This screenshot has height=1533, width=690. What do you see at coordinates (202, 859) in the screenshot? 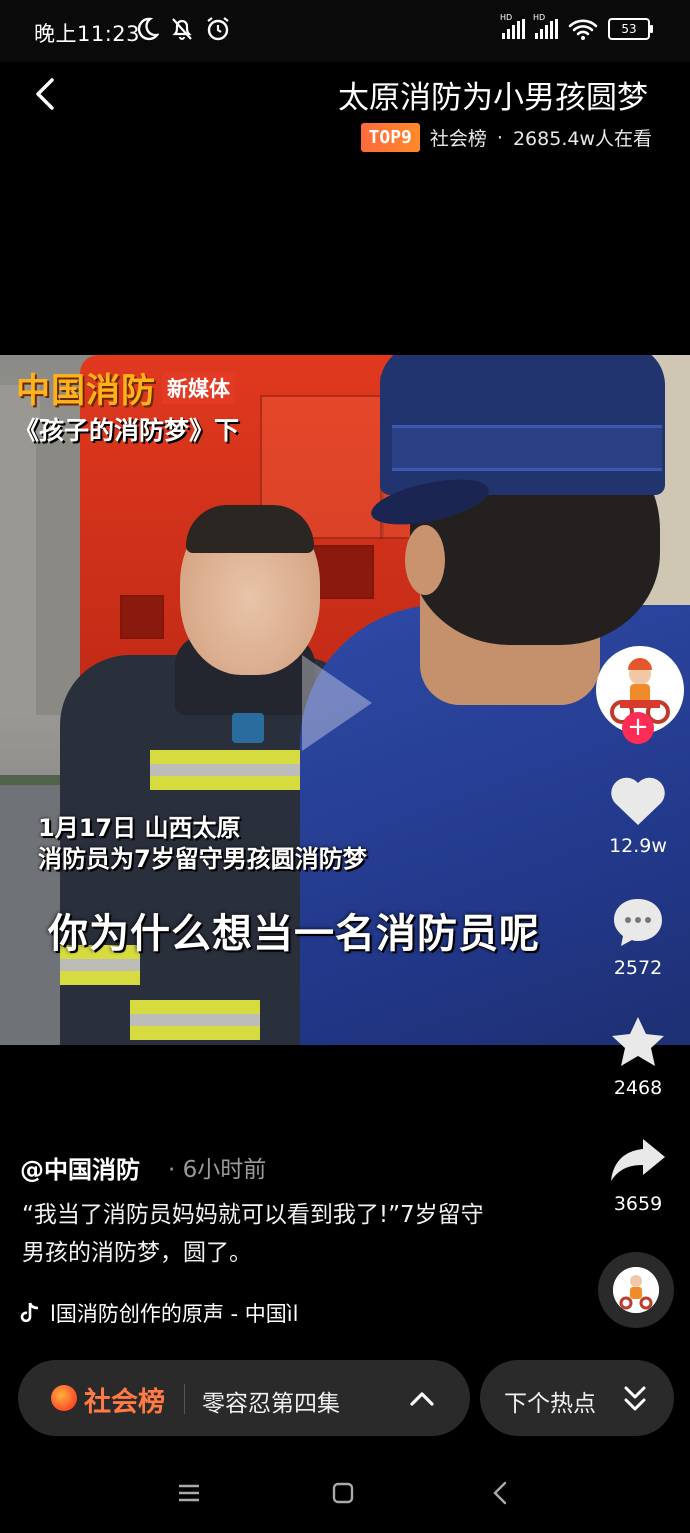
I see `caption-line-2: 消防员为7岁留守男孩圆消防梦` at bounding box center [202, 859].